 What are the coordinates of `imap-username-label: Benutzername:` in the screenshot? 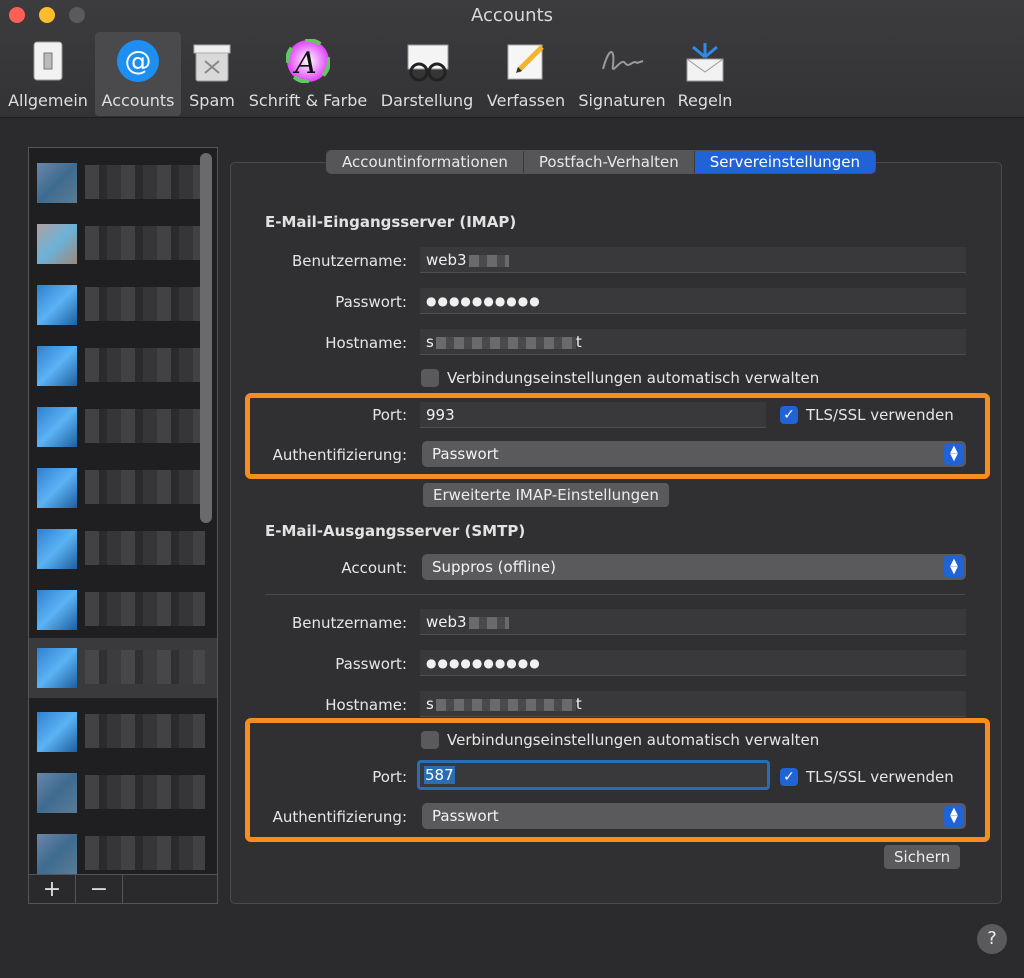 It's located at (349, 261).